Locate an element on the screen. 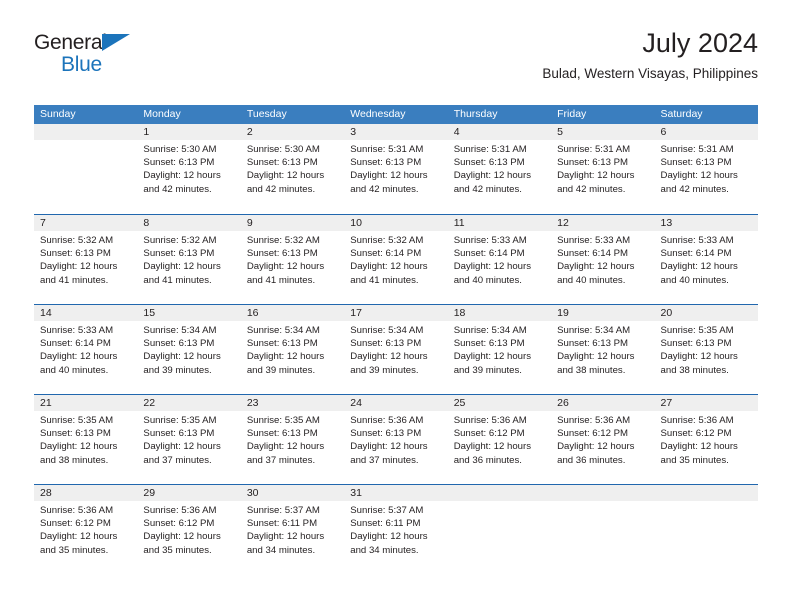 Image resolution: width=792 pixels, height=612 pixels. day-detail-line: Sunrise: 5:32 AM is located at coordinates (77, 240).